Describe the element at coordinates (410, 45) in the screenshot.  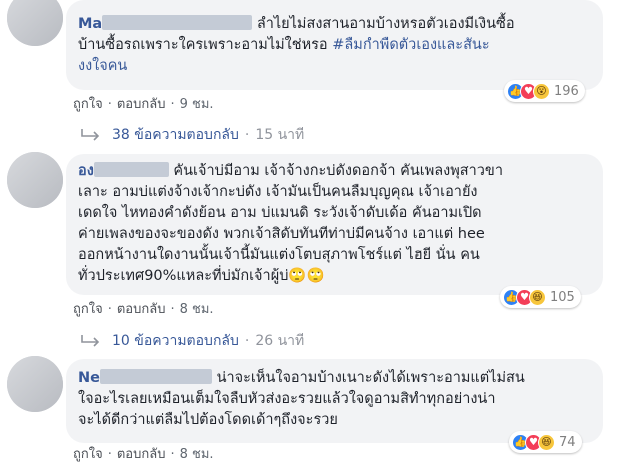
I see `hashtag-link: #ลืมกำพืดตัวเองและสันะ` at that location.